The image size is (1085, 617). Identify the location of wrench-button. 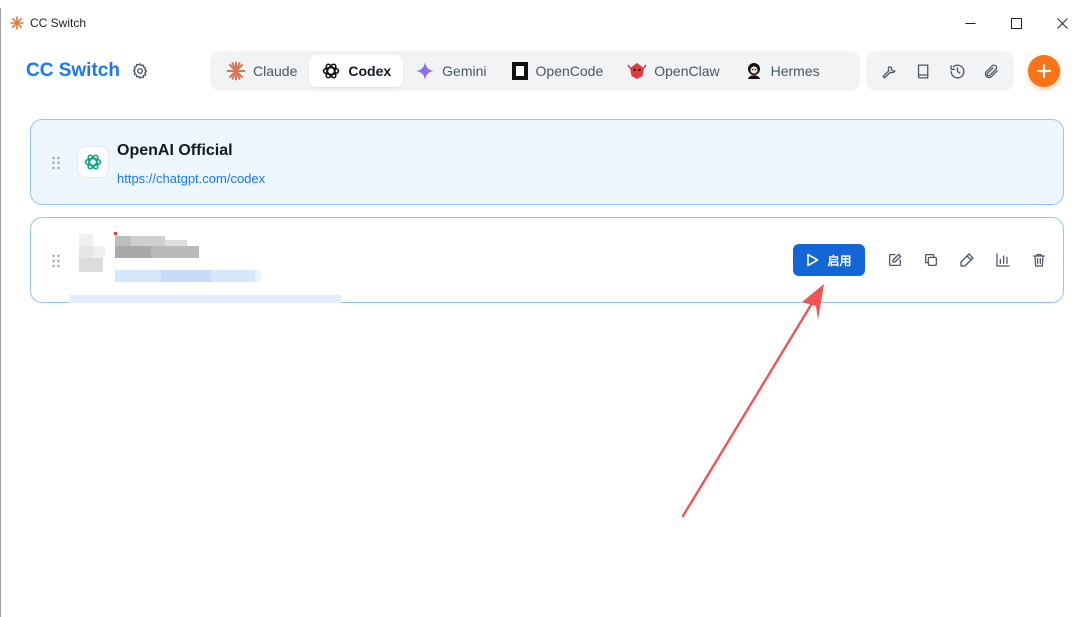
(889, 71).